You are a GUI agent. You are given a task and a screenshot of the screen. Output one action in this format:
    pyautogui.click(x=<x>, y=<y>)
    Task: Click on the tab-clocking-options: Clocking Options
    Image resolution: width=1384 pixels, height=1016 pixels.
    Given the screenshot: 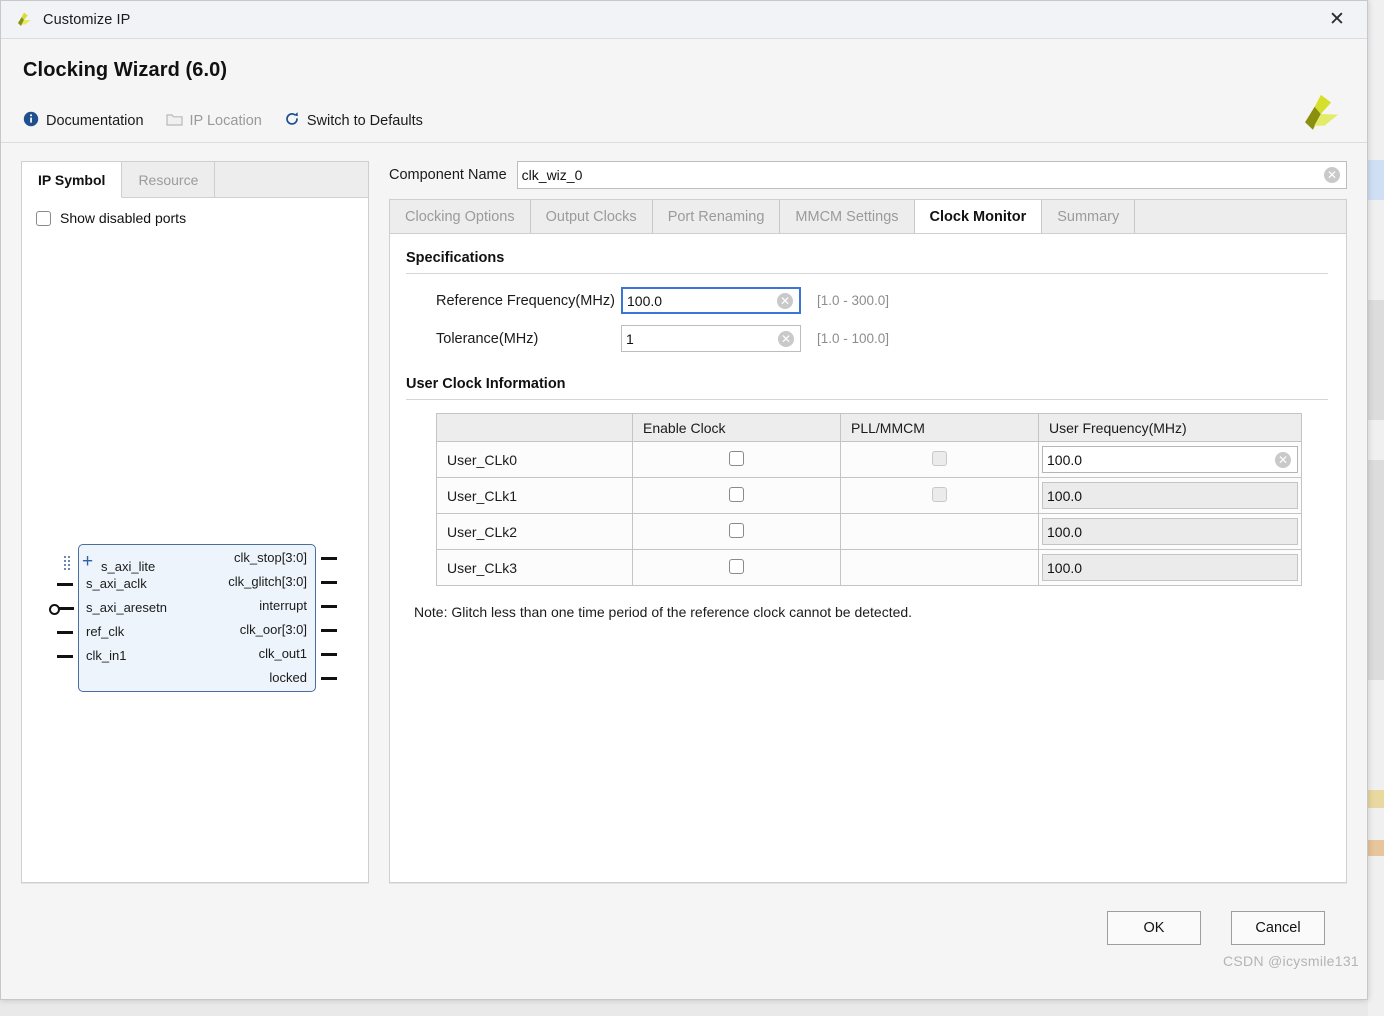 What is the action you would take?
    pyautogui.click(x=460, y=216)
    